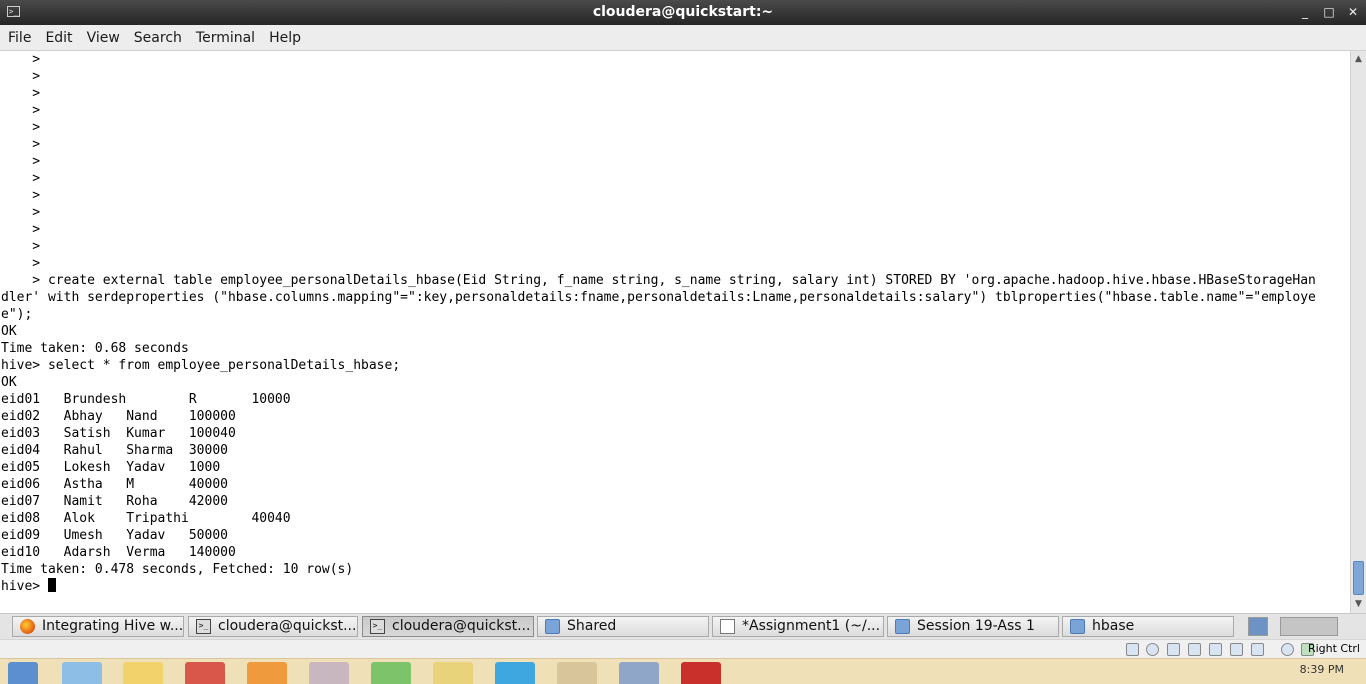  Describe the element at coordinates (96, 38) in the screenshot. I see `menu-view: View` at that location.